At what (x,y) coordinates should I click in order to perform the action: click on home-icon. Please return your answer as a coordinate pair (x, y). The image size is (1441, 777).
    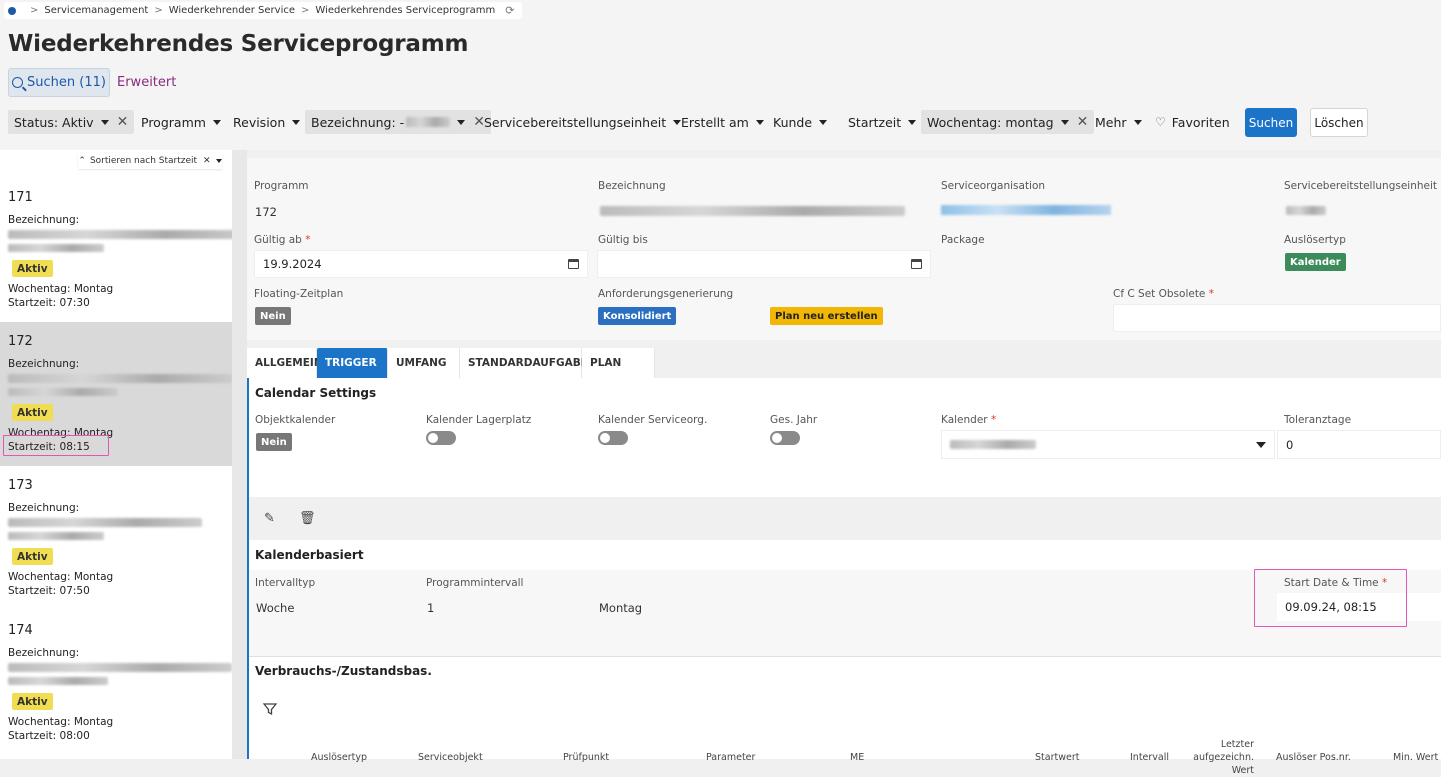
    Looking at the image, I should click on (12, 10).